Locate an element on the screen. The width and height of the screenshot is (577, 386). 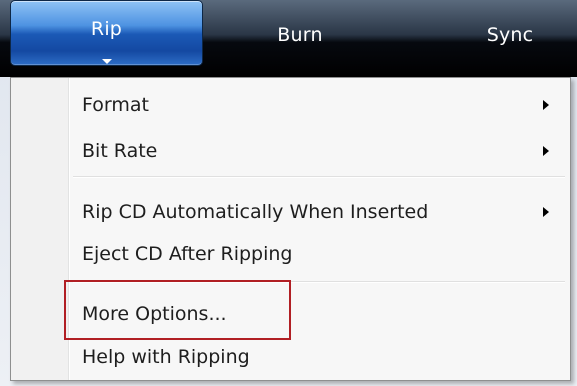
menu-item-rip-cd-automatically-label: Rip CD Automatically When Inserted is located at coordinates (255, 212).